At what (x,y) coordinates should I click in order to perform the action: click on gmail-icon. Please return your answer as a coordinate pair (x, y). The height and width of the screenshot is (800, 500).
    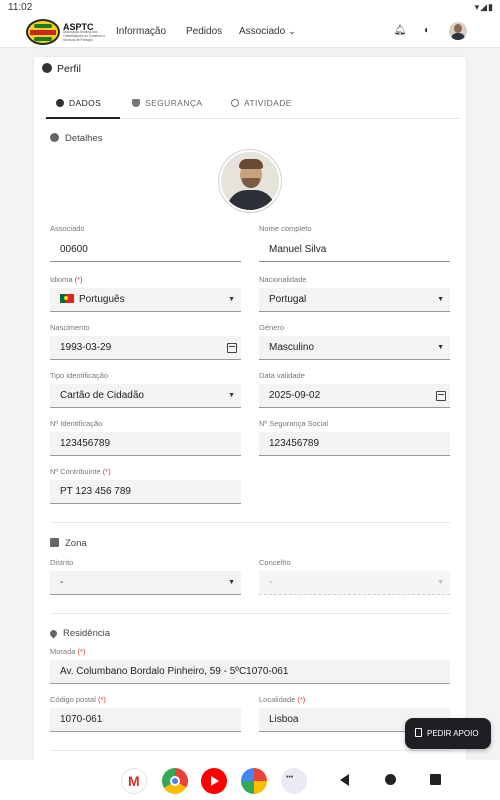
    Looking at the image, I should click on (134, 781).